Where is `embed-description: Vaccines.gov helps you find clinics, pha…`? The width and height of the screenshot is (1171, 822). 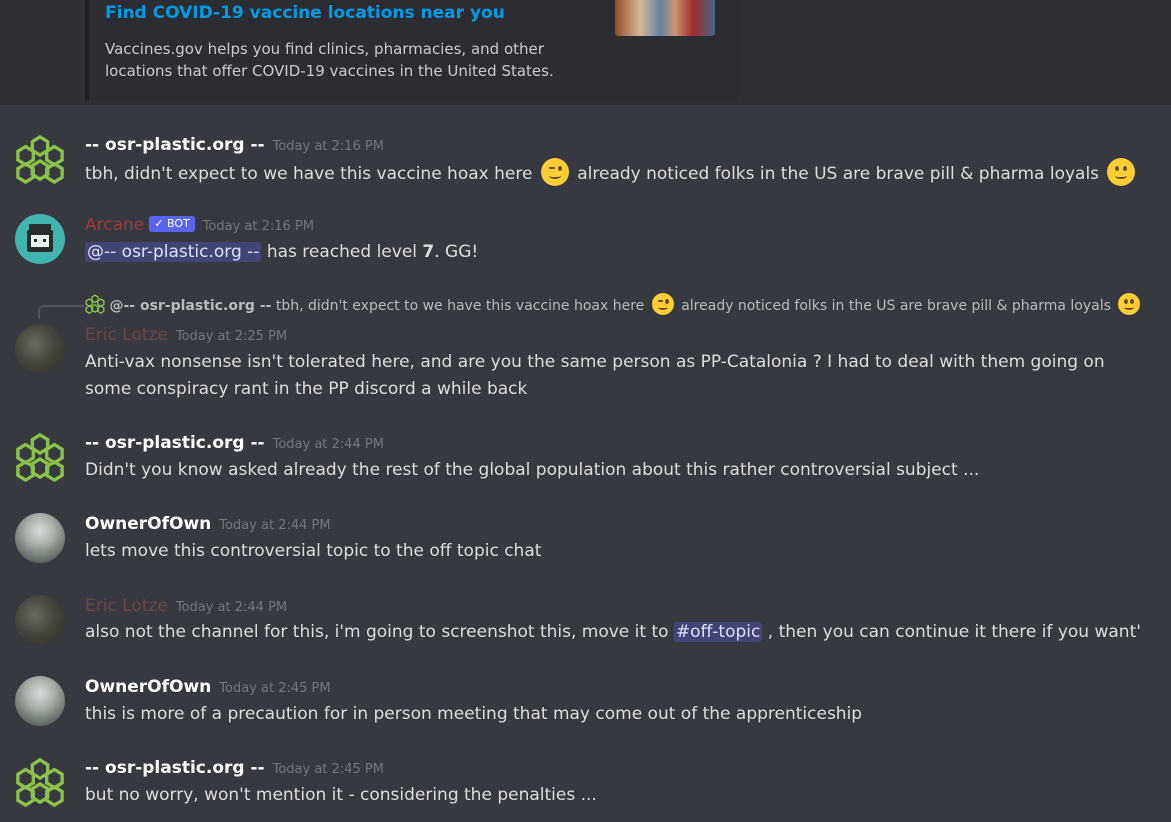
embed-description: Vaccines.gov helps you find clinics, pha… is located at coordinates (329, 60).